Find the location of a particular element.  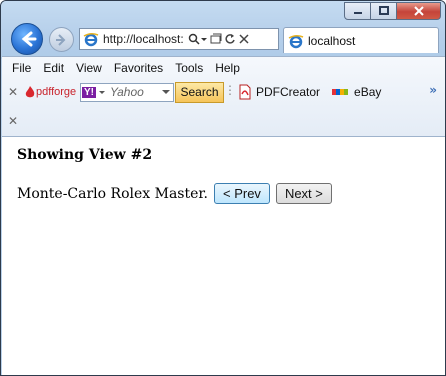

menu-edit: Edit is located at coordinates (53, 68).